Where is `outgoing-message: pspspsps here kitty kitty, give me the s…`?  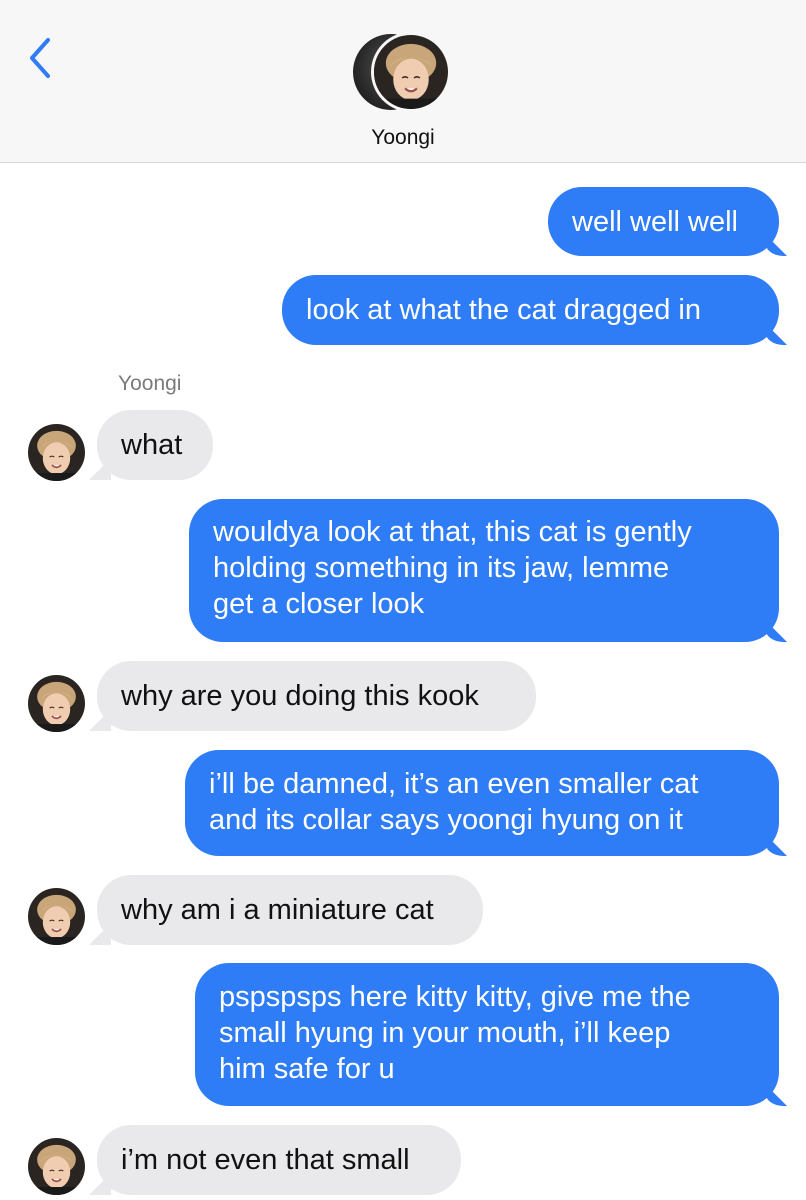 outgoing-message: pspspsps here kitty kitty, give me the s… is located at coordinates (487, 1034).